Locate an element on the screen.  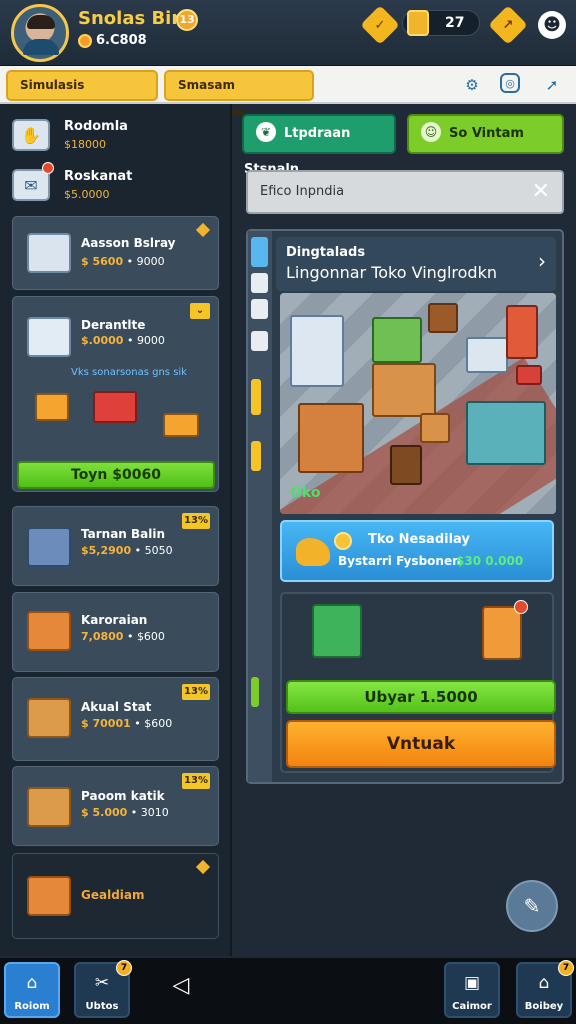
shop-card: 13% Tarnan Balin $5,2900 • 5050 is located at coordinates (115, 546).